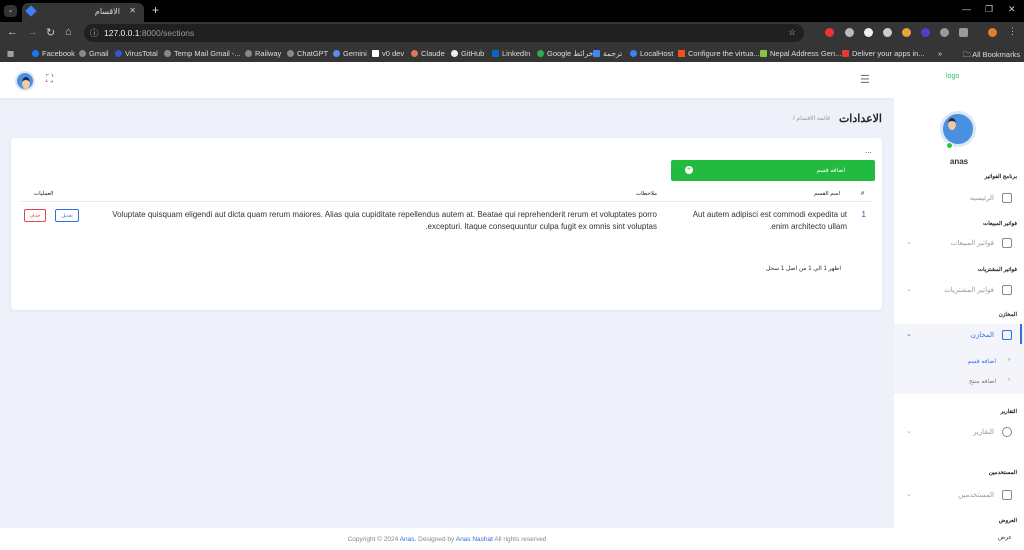 The width and height of the screenshot is (1024, 550). I want to click on bookmark: Railway, so click(263, 53).